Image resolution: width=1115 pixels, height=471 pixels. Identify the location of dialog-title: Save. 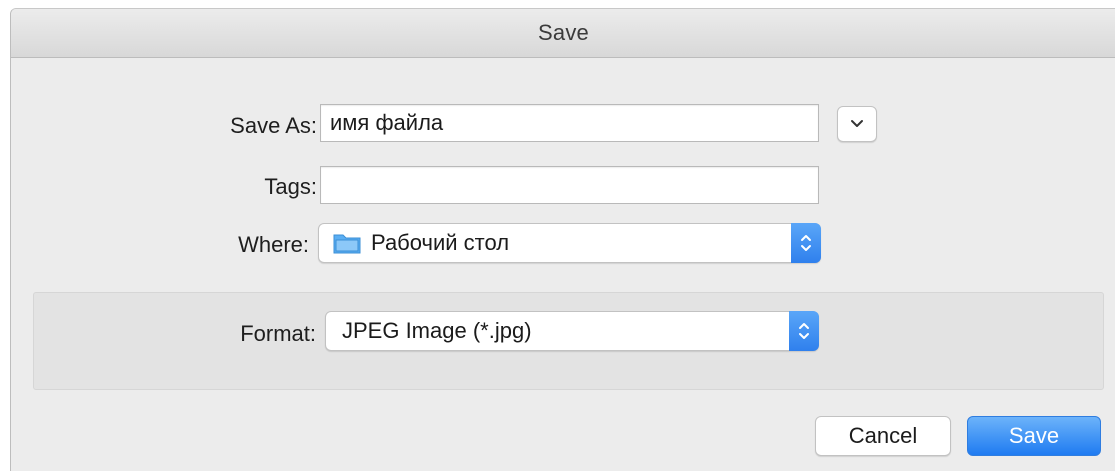
(563, 32).